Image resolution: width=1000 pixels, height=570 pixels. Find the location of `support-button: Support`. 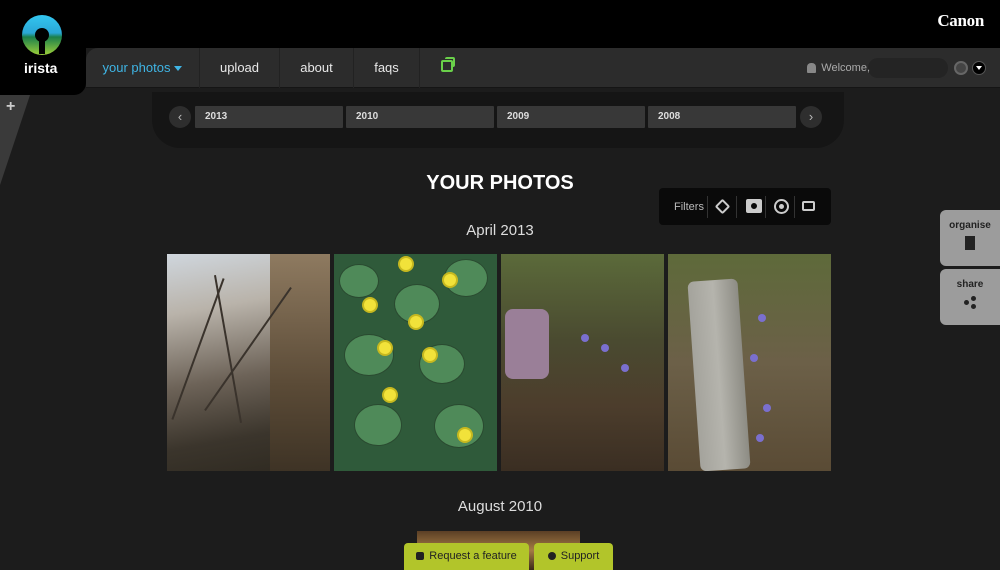

support-button: Support is located at coordinates (573, 556).